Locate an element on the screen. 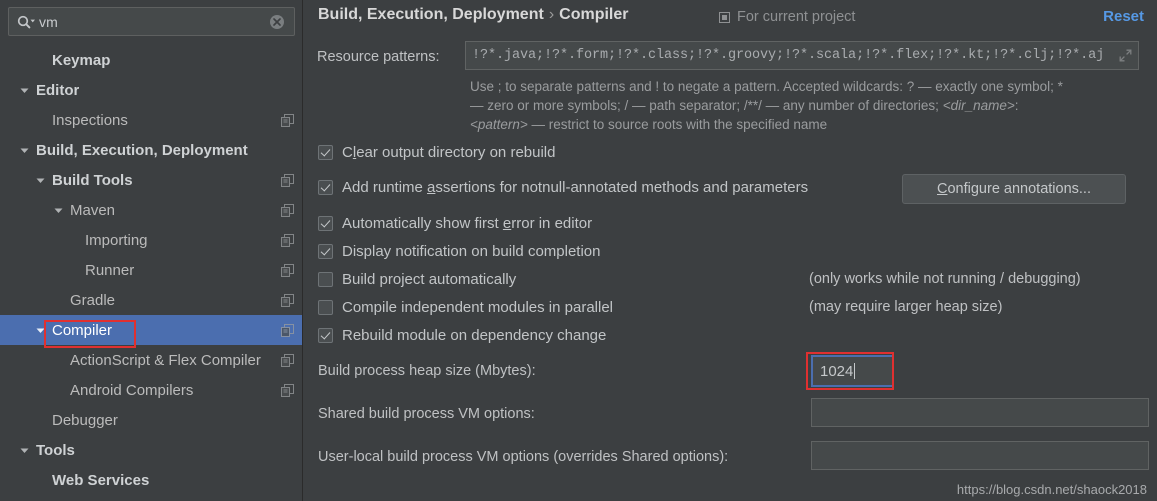  sidebar-item-label: Build, Execution, Deployment is located at coordinates (142, 150).